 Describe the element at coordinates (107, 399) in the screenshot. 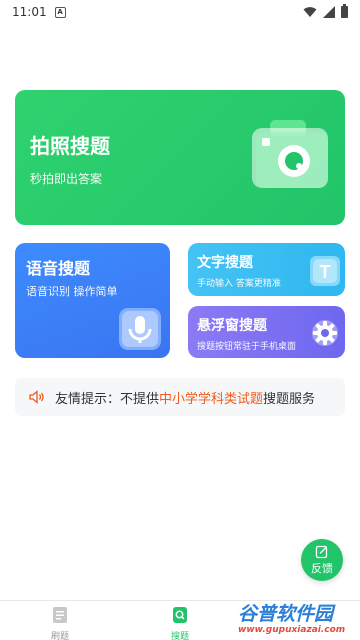

I see `notice-prefix: 友情提示：不提供` at that location.